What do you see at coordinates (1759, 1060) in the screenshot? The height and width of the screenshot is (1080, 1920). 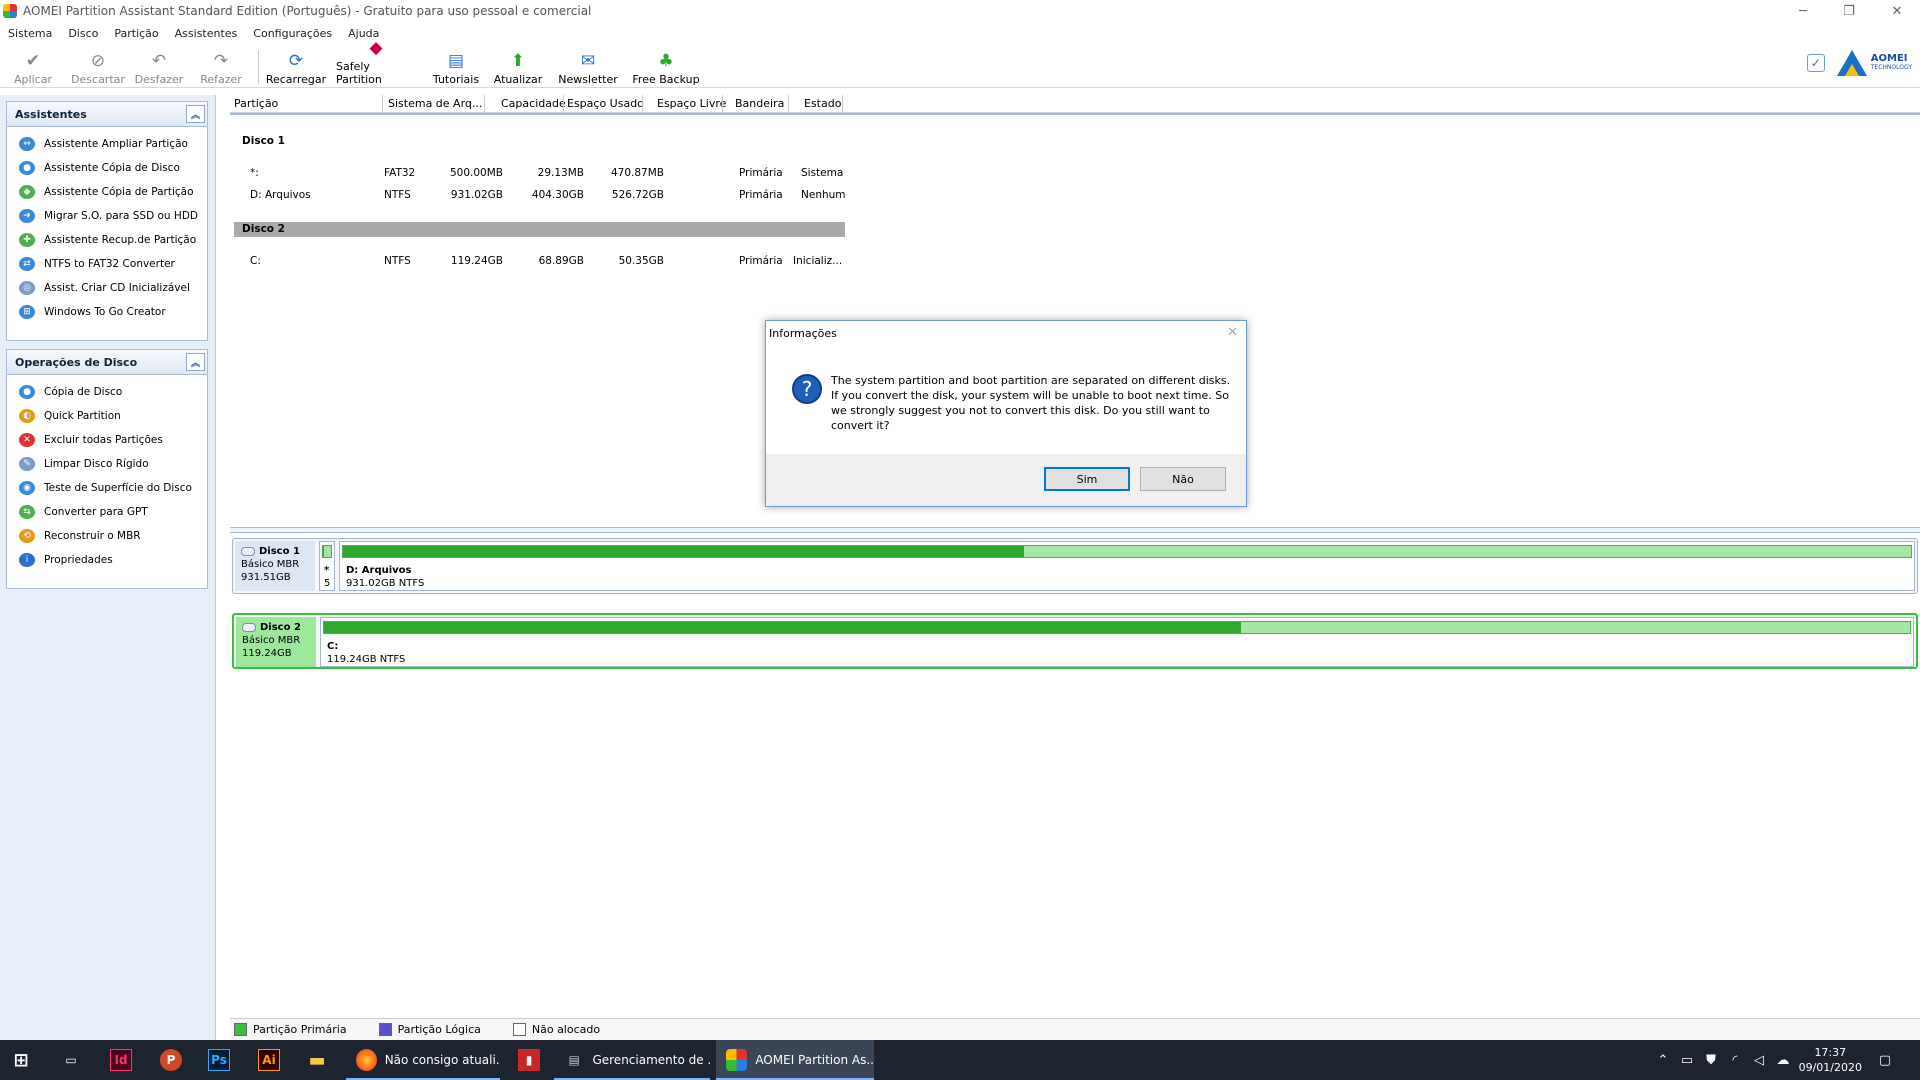 I see `volume-icon: ◁` at bounding box center [1759, 1060].